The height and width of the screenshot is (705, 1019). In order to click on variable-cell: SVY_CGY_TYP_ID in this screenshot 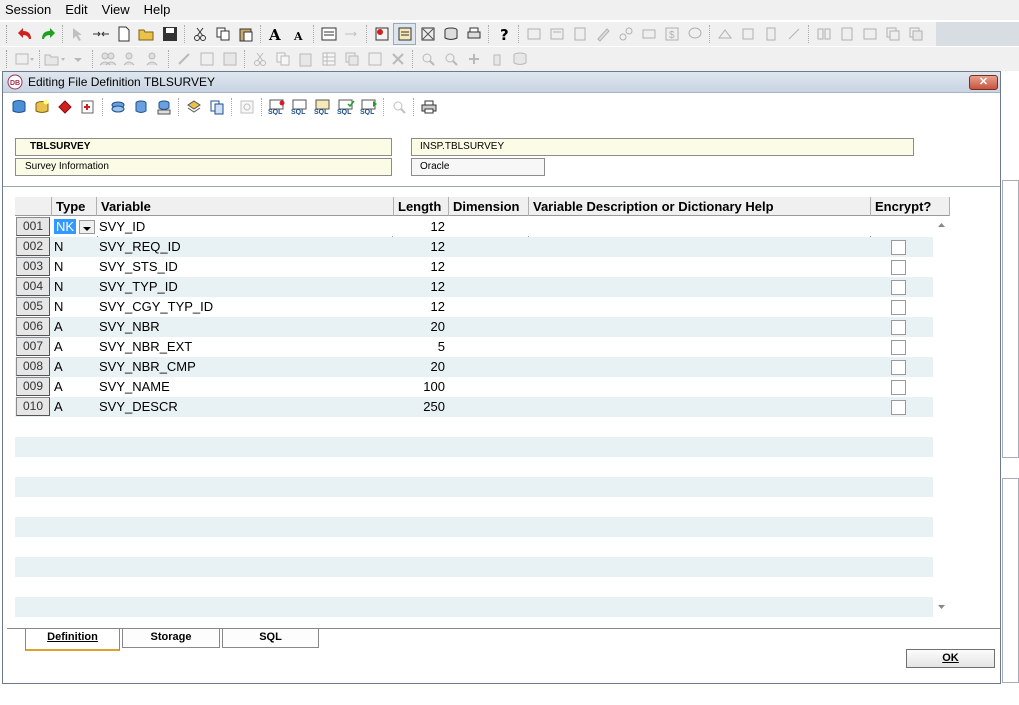, I will do `click(245, 307)`.